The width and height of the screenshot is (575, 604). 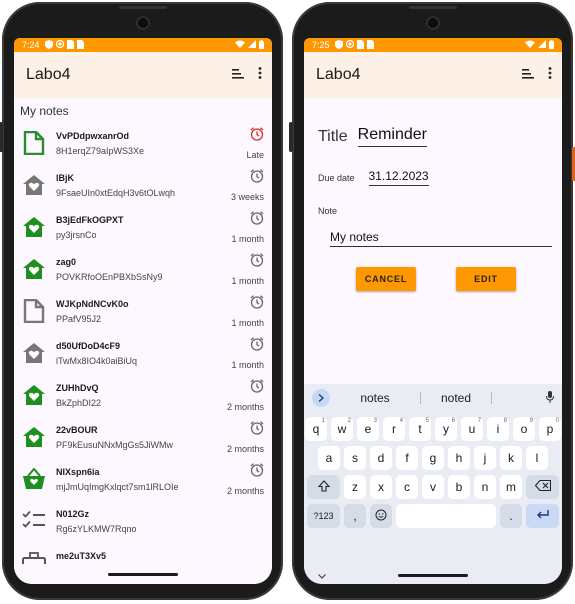 What do you see at coordinates (76, 234) in the screenshot?
I see `note-subtitle: py3jrsnCo` at bounding box center [76, 234].